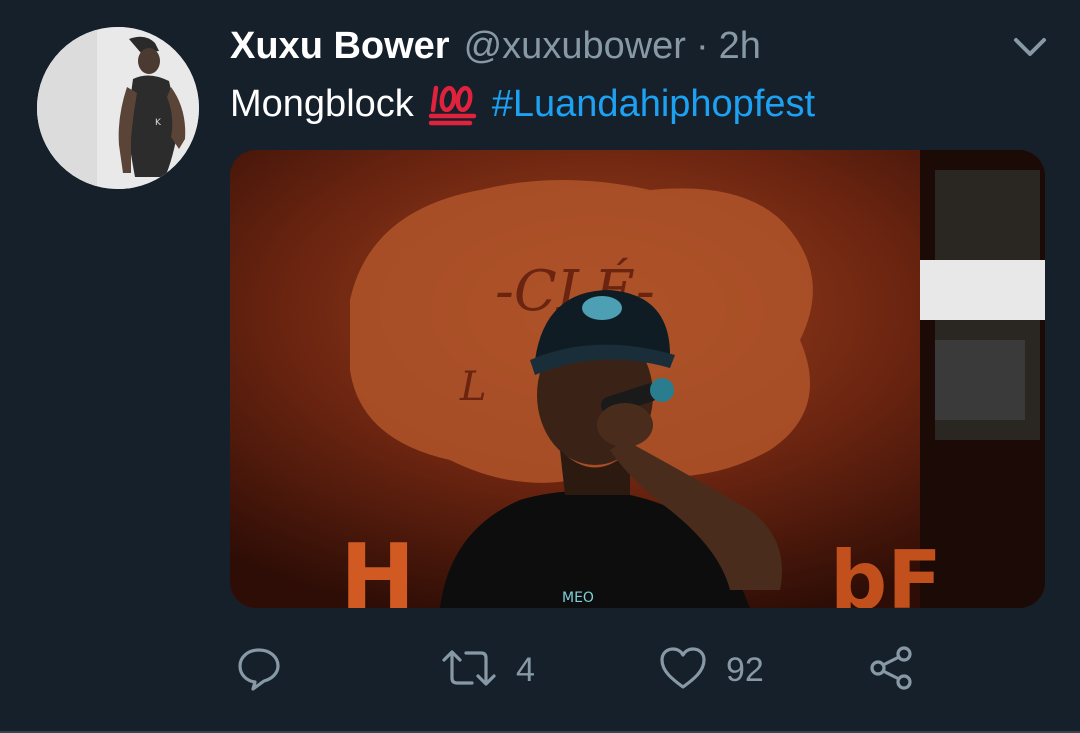 This screenshot has width=1080, height=733. Describe the element at coordinates (469, 670) in the screenshot. I see `retweet-icon` at that location.